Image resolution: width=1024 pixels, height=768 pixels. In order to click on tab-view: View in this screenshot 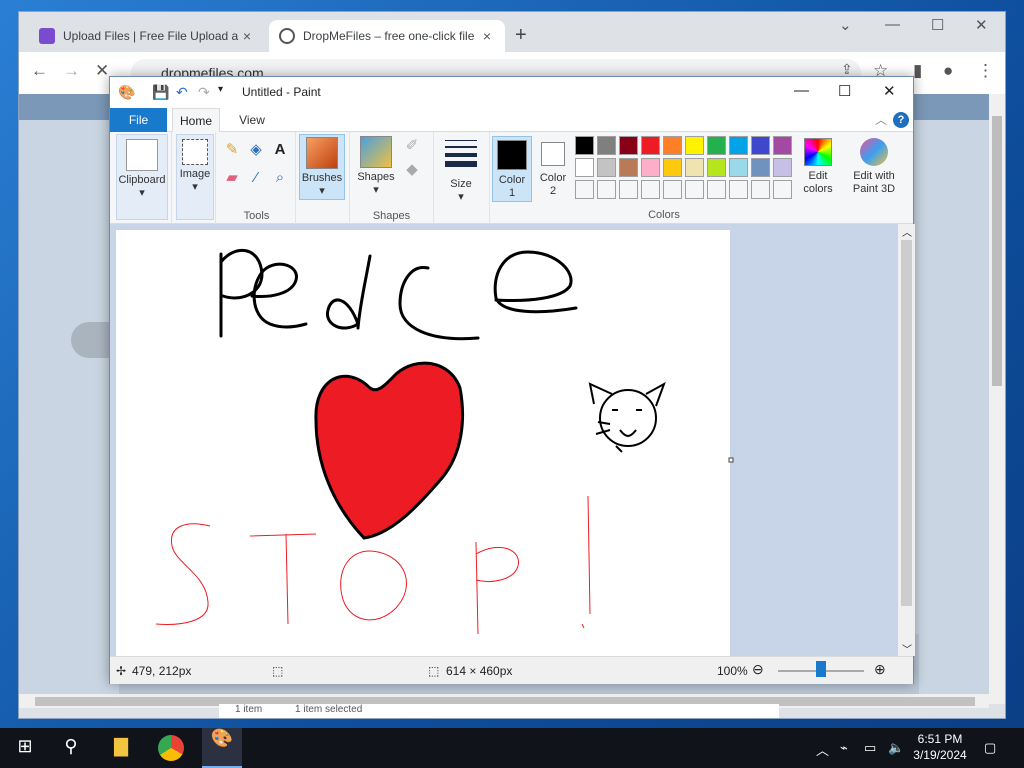, I will do `click(252, 120)`.